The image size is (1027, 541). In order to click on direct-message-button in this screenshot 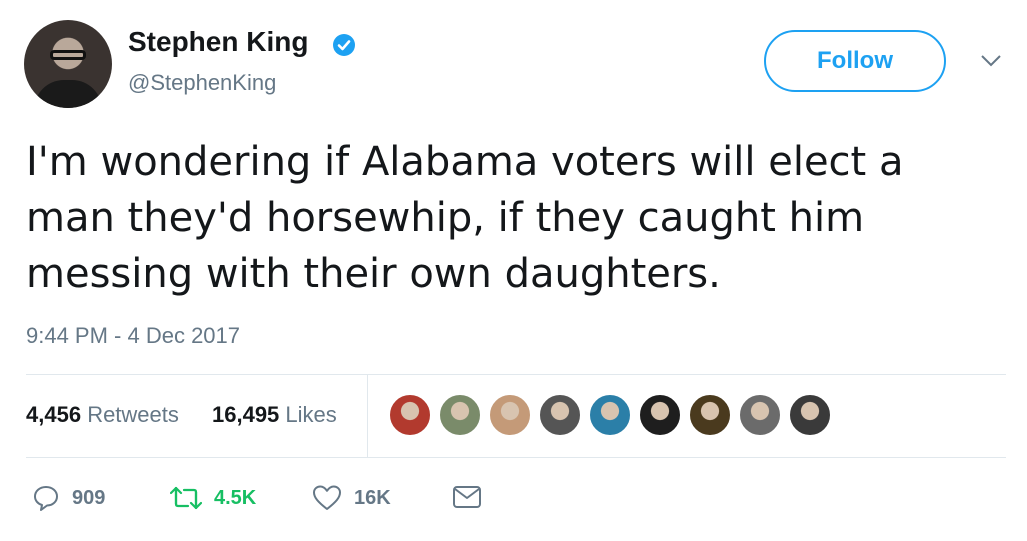, I will do `click(467, 497)`.